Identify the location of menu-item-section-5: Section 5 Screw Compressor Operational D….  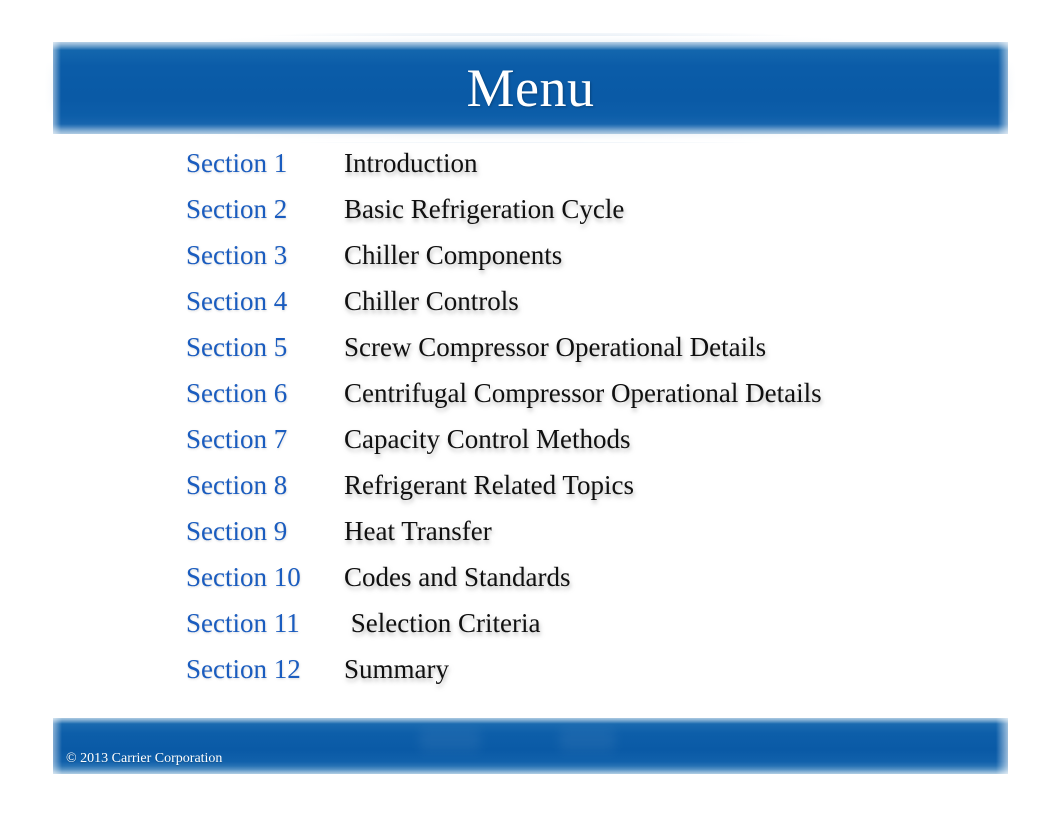
(531, 347).